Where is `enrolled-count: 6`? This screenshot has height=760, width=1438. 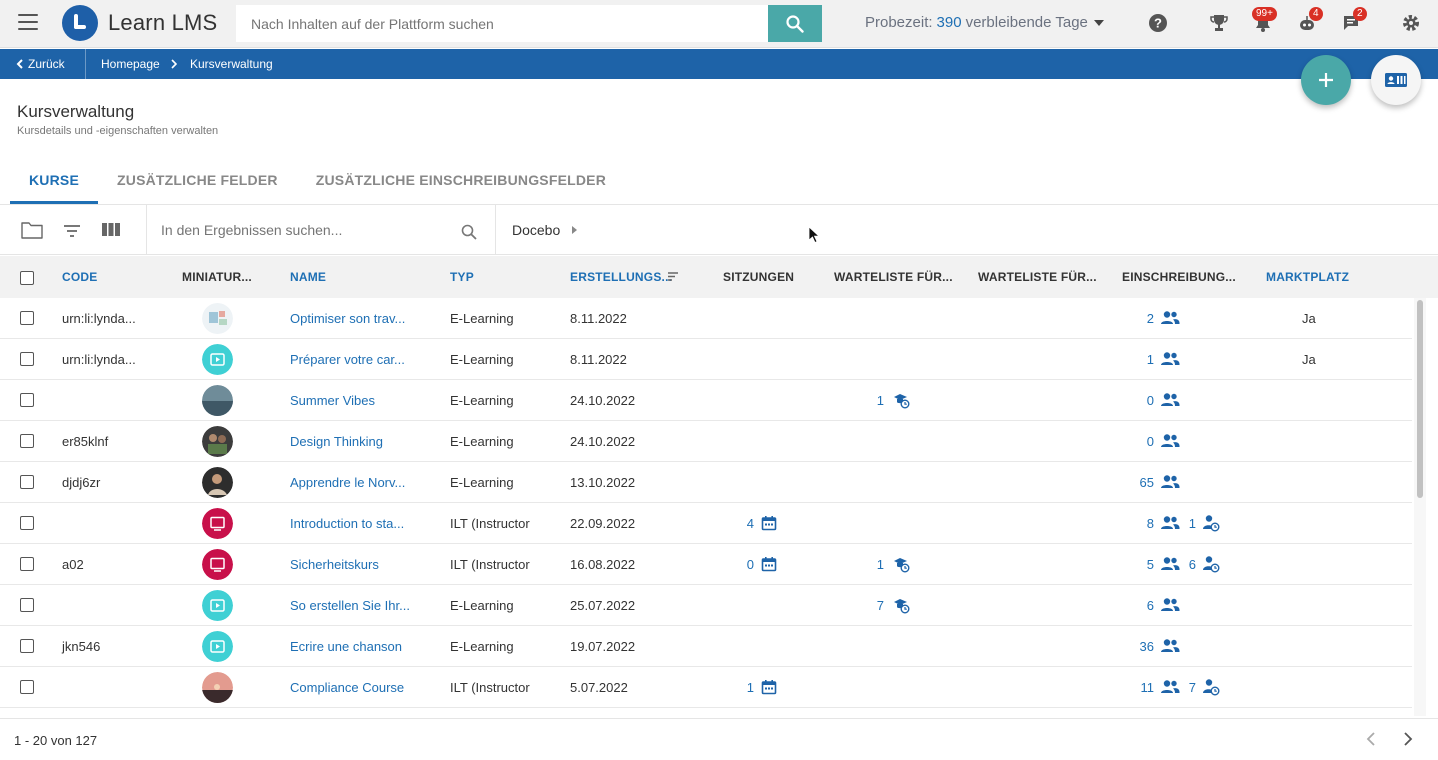 enrolled-count: 6 is located at coordinates (1139, 605).